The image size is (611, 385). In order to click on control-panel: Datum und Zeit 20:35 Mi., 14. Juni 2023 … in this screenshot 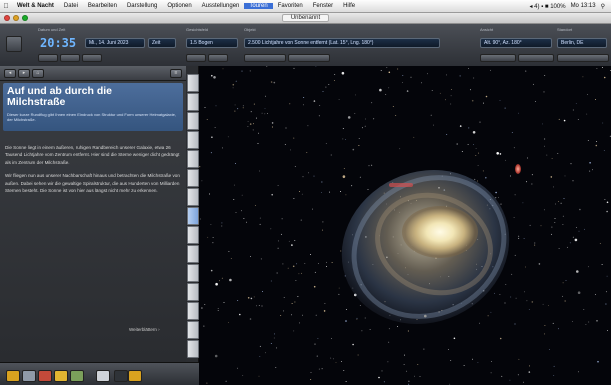, I will do `click(305, 45)`.